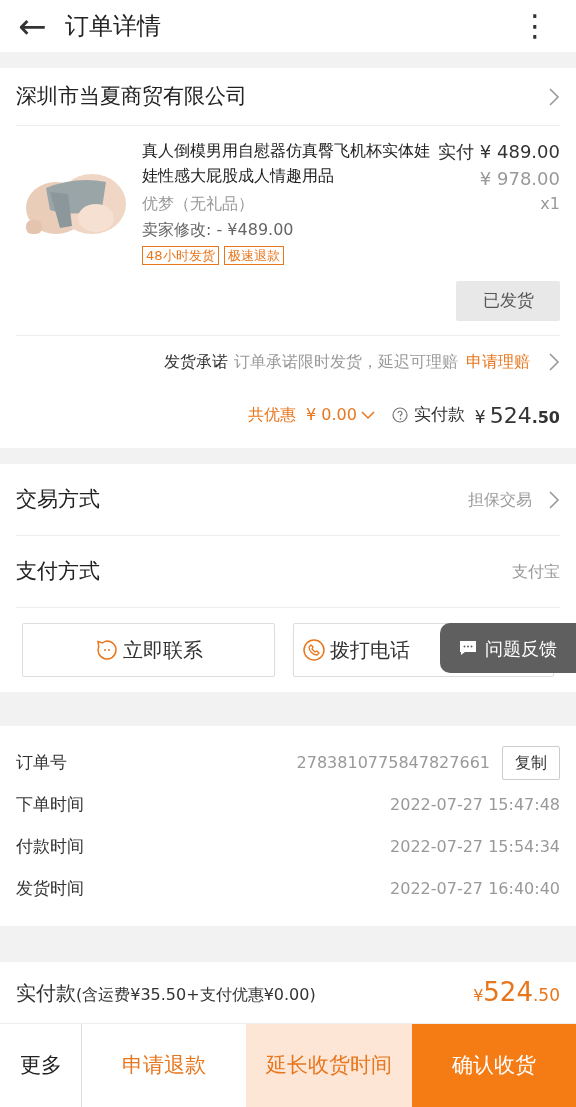 Image resolution: width=576 pixels, height=1107 pixels. What do you see at coordinates (475, 889) in the screenshot?
I see `info-value: 2022-07-27 16:40:40` at bounding box center [475, 889].